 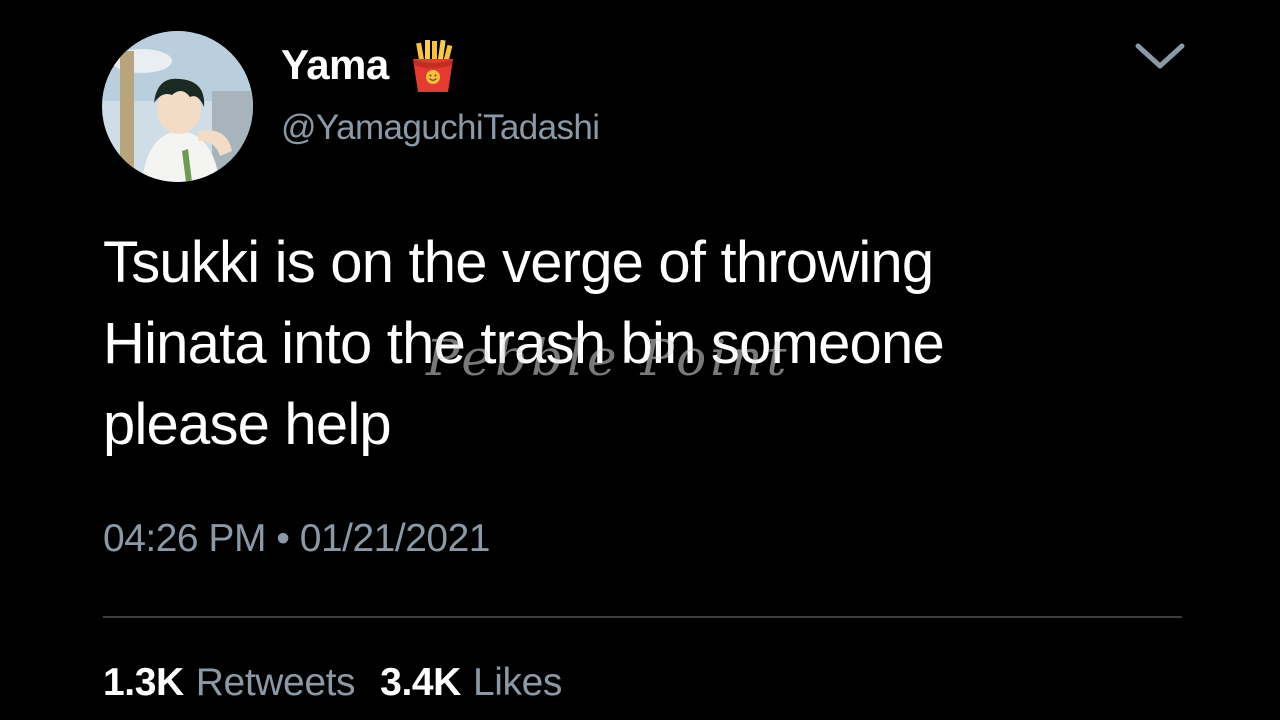 I want to click on retweets-label: Retweets, so click(x=275, y=682).